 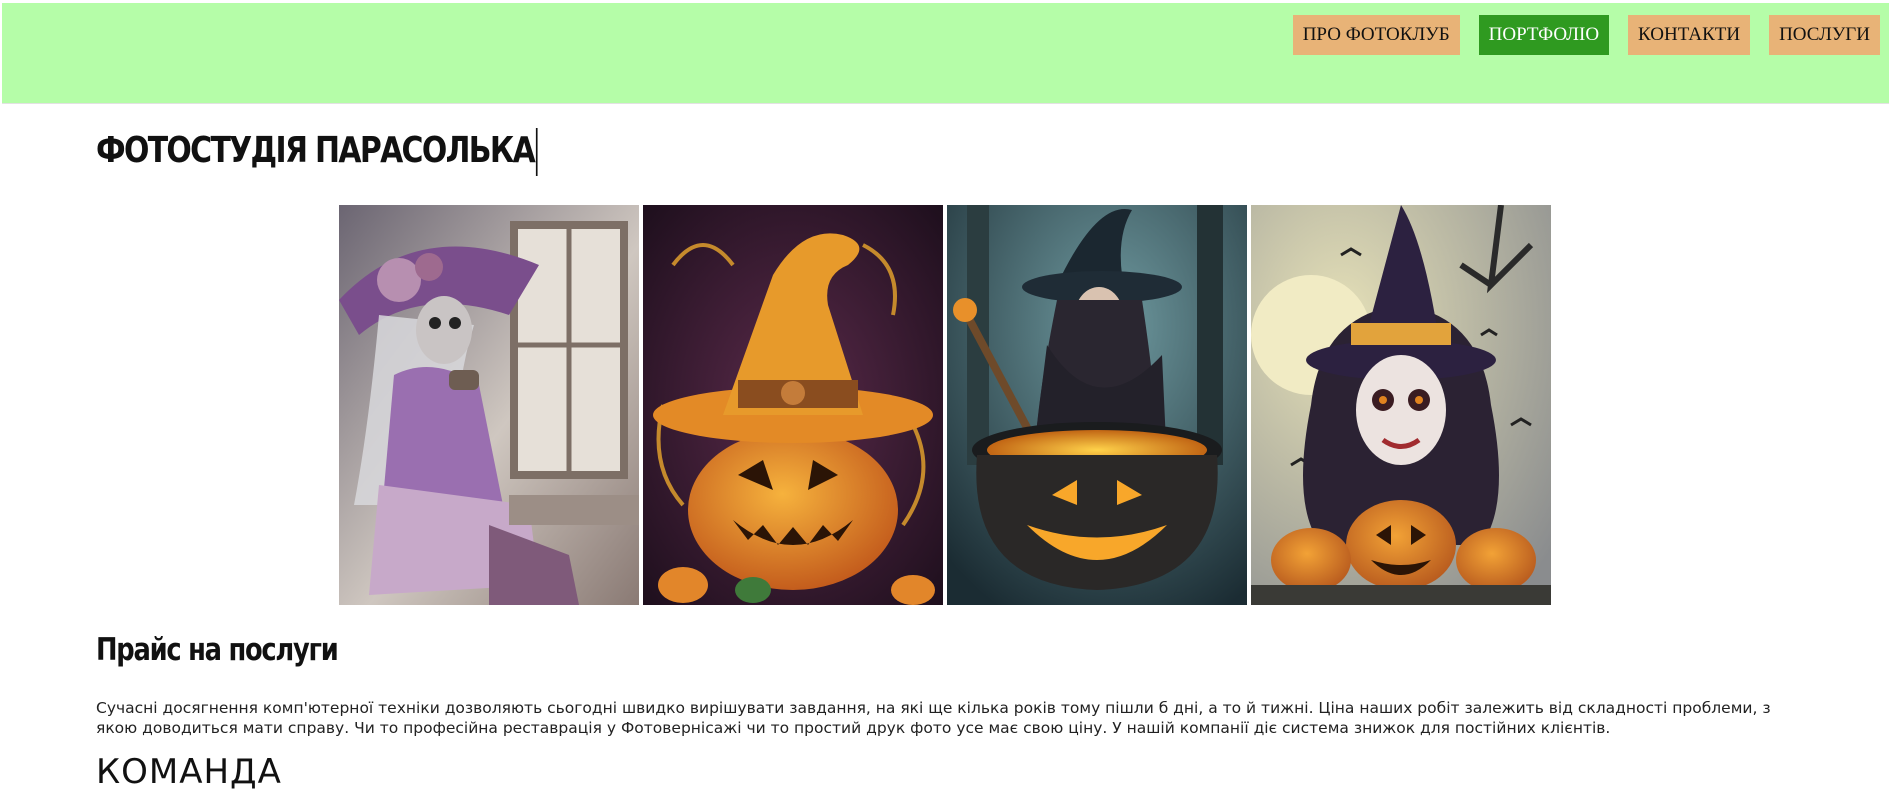 I want to click on page-title-text: ФОТОСТУДІЯ ПАРАСОЛЬКА, so click(x=316, y=150).